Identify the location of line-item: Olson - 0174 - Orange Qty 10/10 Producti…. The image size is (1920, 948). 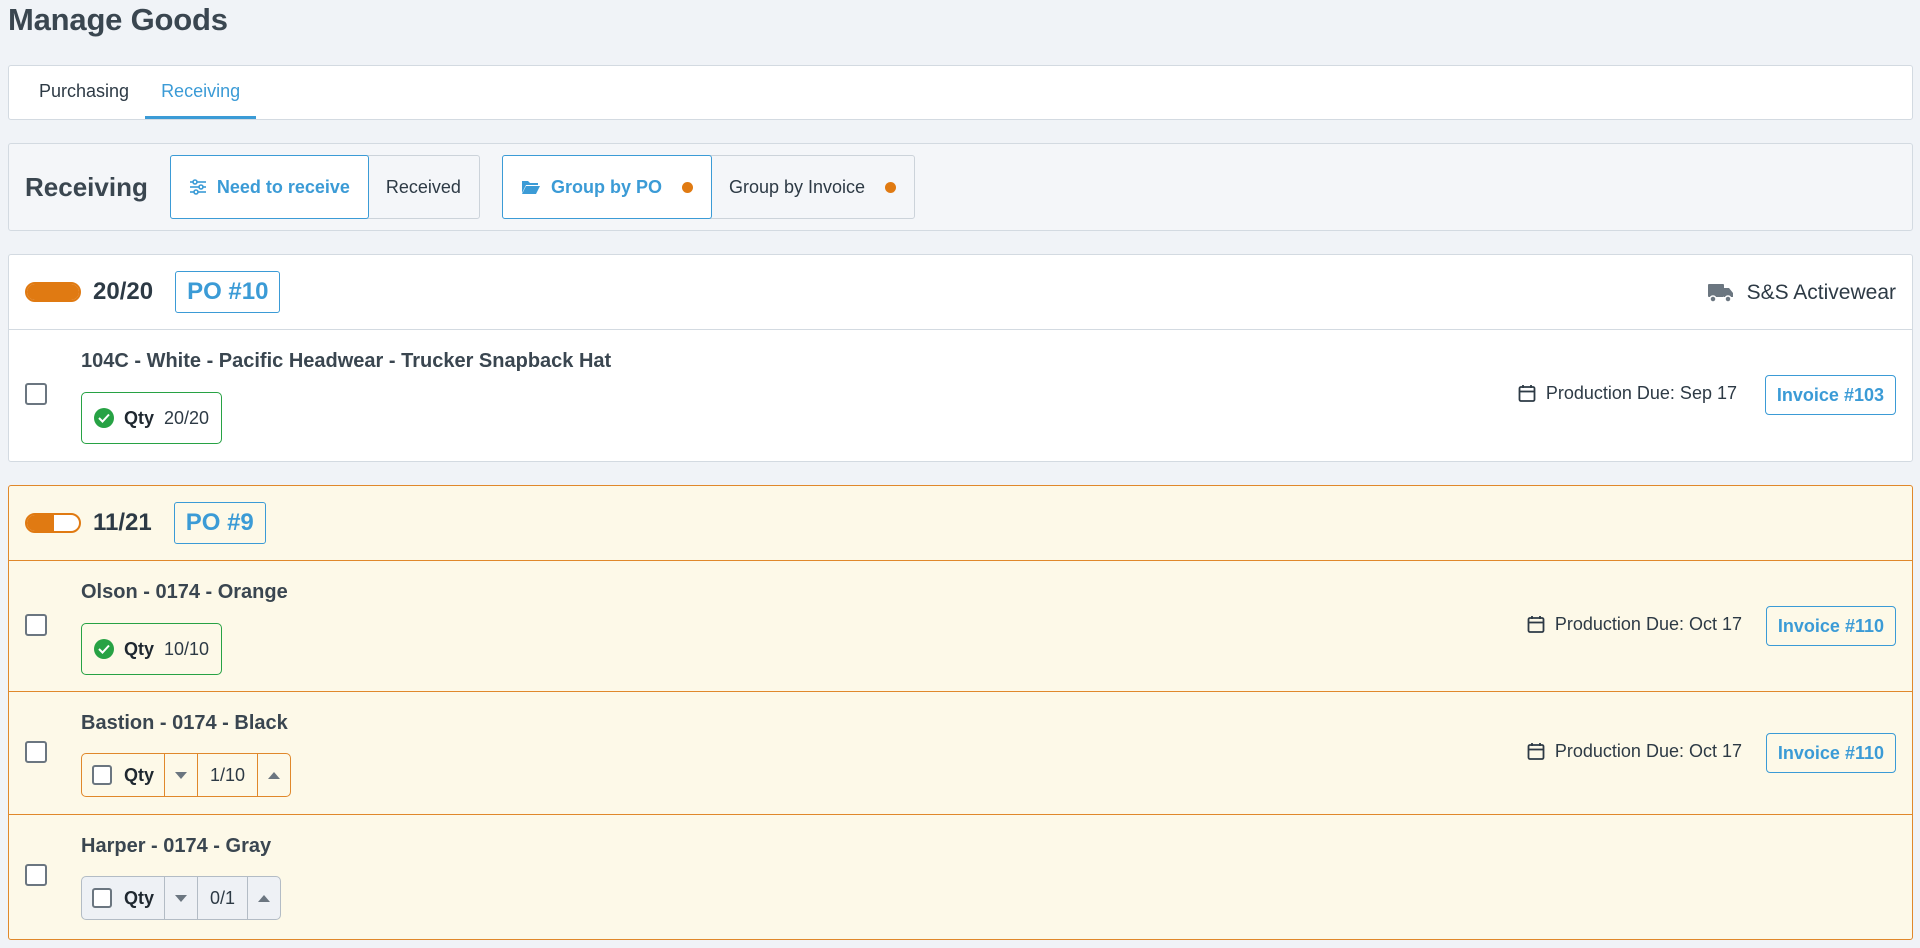
(960, 626).